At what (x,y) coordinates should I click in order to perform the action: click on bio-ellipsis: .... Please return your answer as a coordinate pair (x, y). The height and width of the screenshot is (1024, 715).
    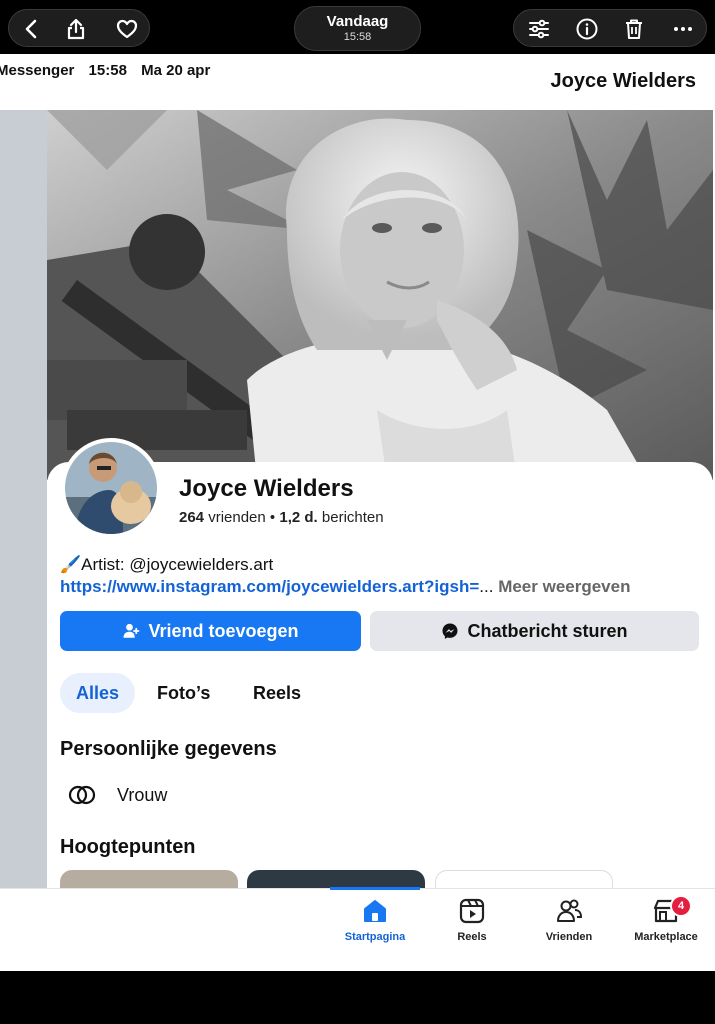
    Looking at the image, I should click on (486, 586).